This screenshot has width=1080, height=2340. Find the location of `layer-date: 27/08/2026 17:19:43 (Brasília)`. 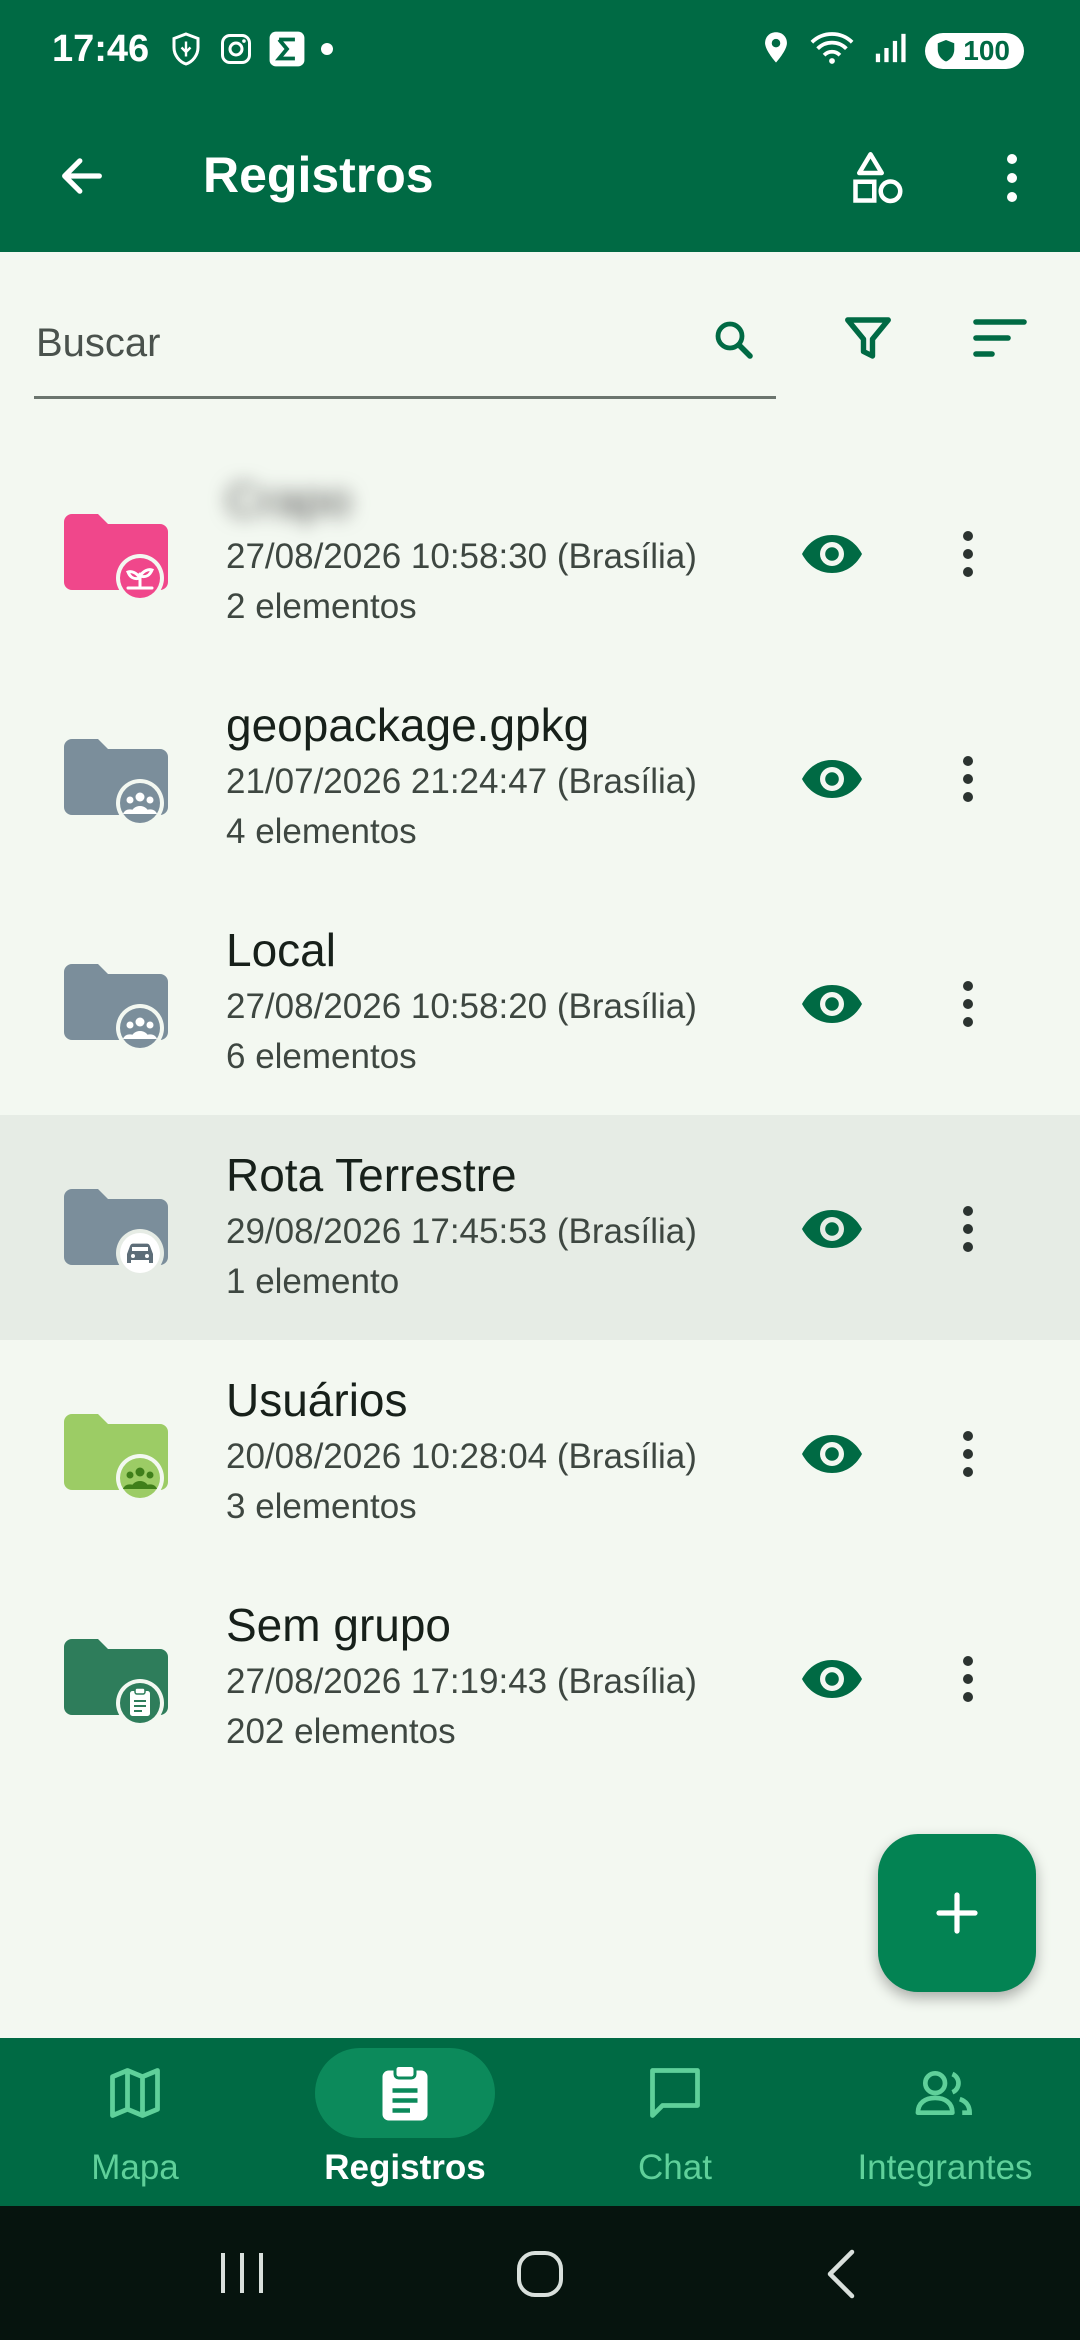

layer-date: 27/08/2026 17:19:43 (Brasília) is located at coordinates (461, 1681).